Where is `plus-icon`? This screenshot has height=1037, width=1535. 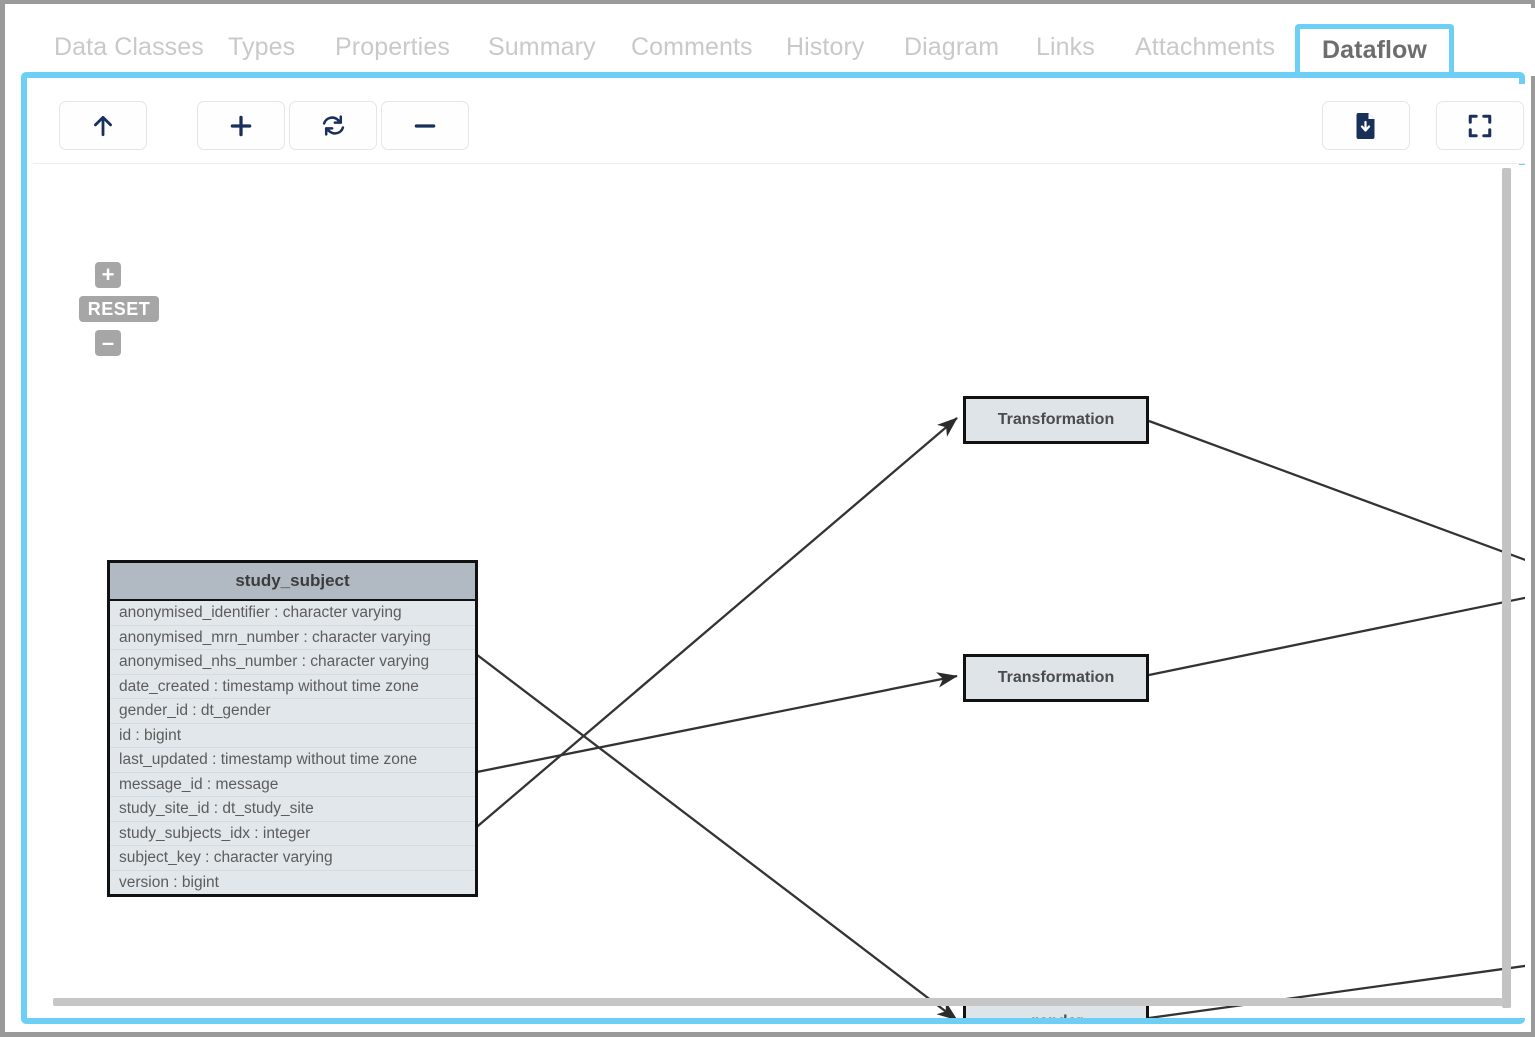 plus-icon is located at coordinates (241, 126).